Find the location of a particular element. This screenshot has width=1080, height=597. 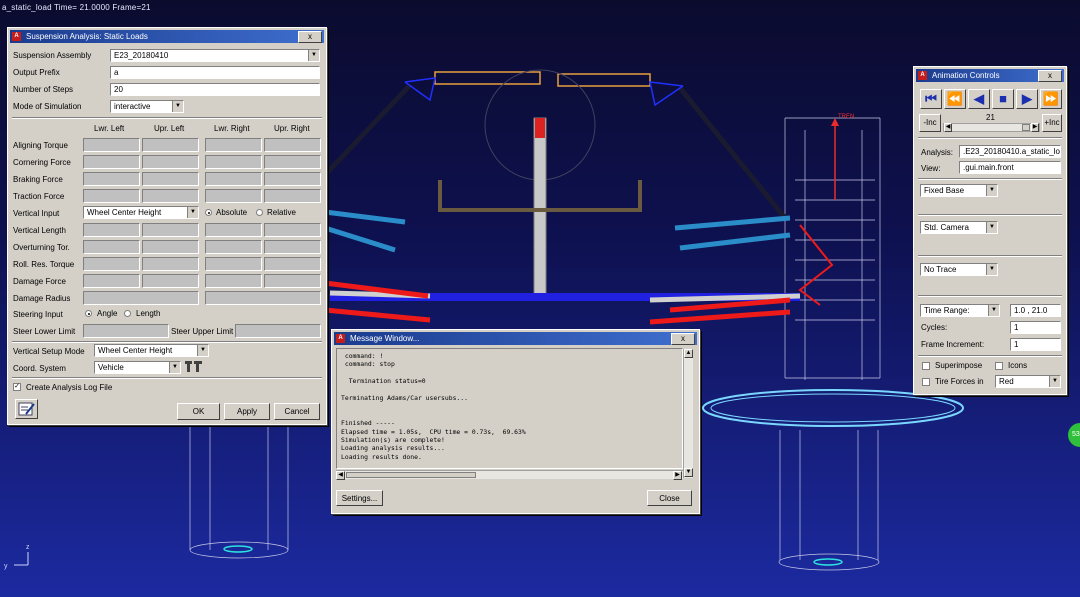

trace-select: No Trace ▼ is located at coordinates (959, 269).